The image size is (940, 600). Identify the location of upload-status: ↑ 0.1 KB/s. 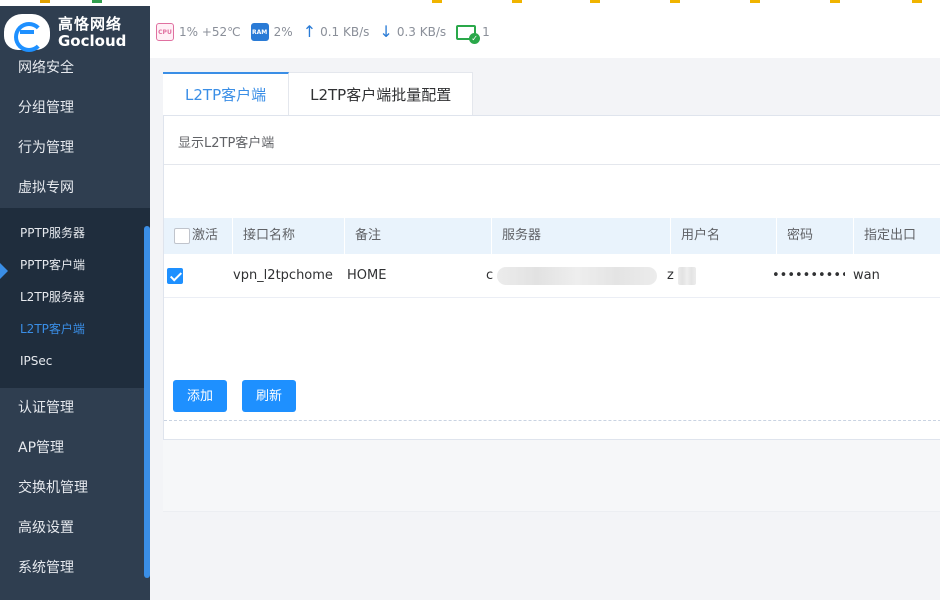
(336, 32).